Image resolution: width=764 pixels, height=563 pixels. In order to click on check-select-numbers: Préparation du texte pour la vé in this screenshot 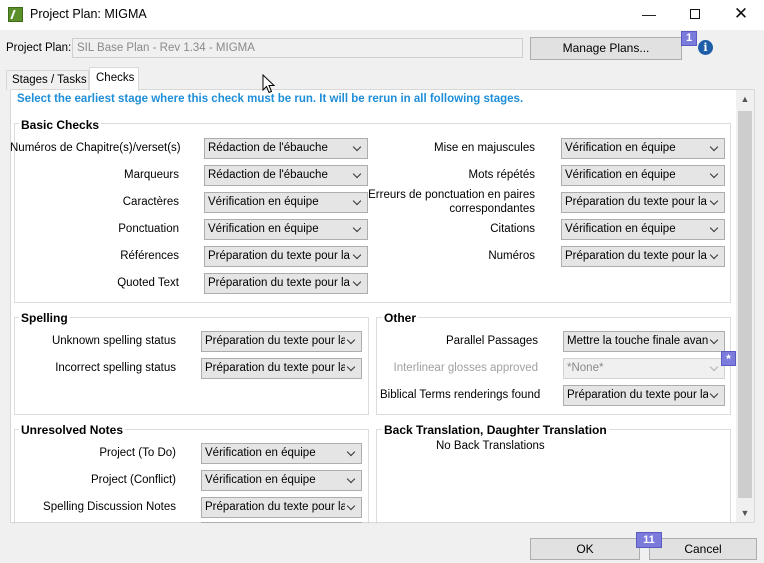, I will do `click(643, 256)`.